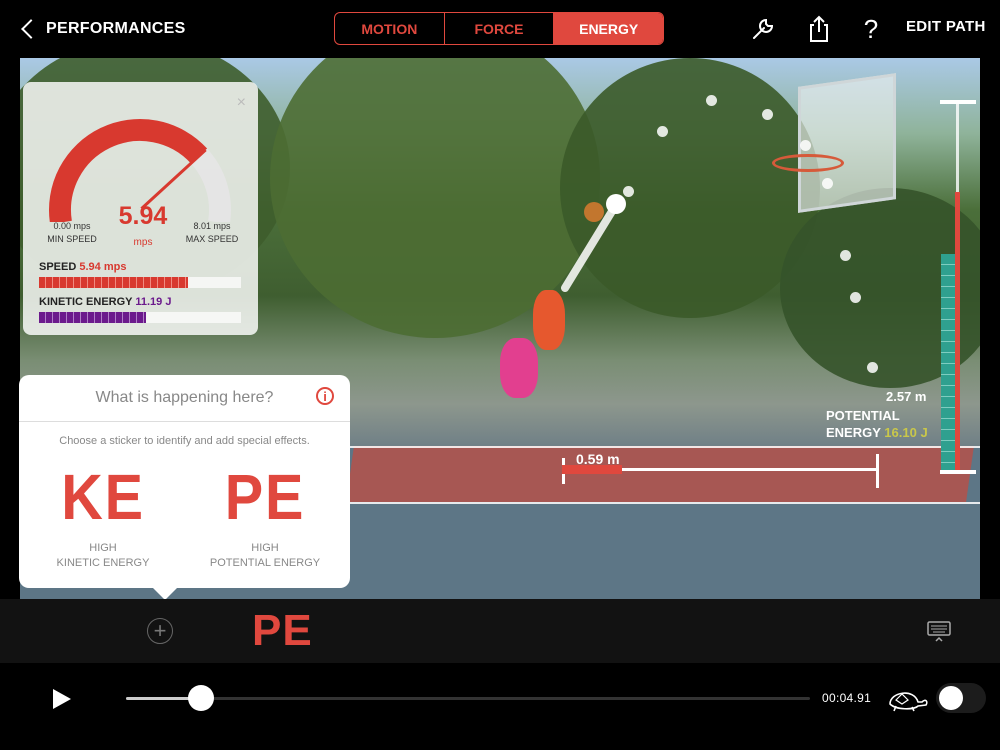 The height and width of the screenshot is (750, 1000). I want to click on current-speed: 5.94, so click(143, 216).